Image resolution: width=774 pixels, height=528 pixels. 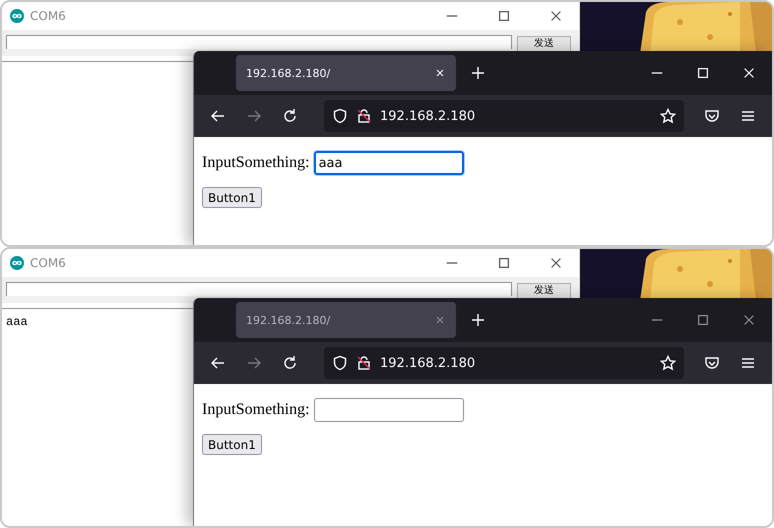 I want to click on text-input: aaa, so click(x=389, y=163).